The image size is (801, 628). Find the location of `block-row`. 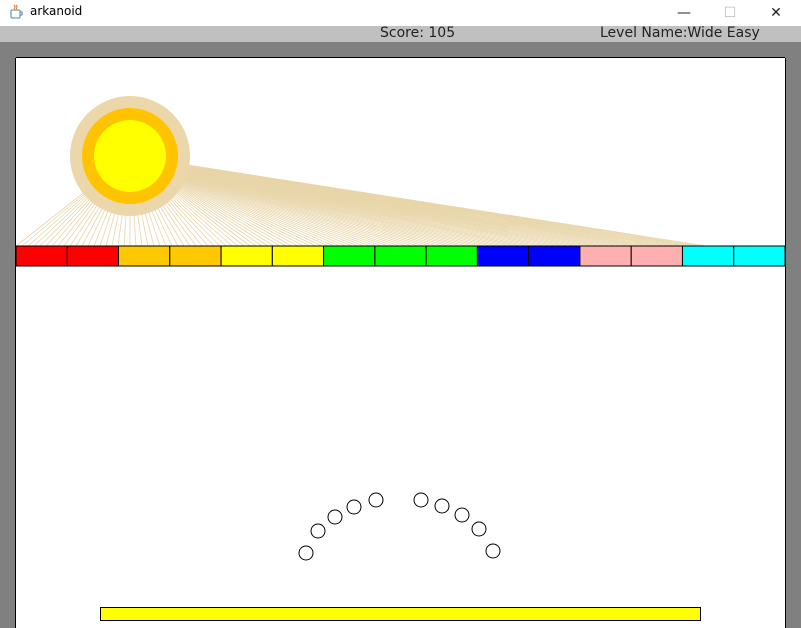

block-row is located at coordinates (400, 256).